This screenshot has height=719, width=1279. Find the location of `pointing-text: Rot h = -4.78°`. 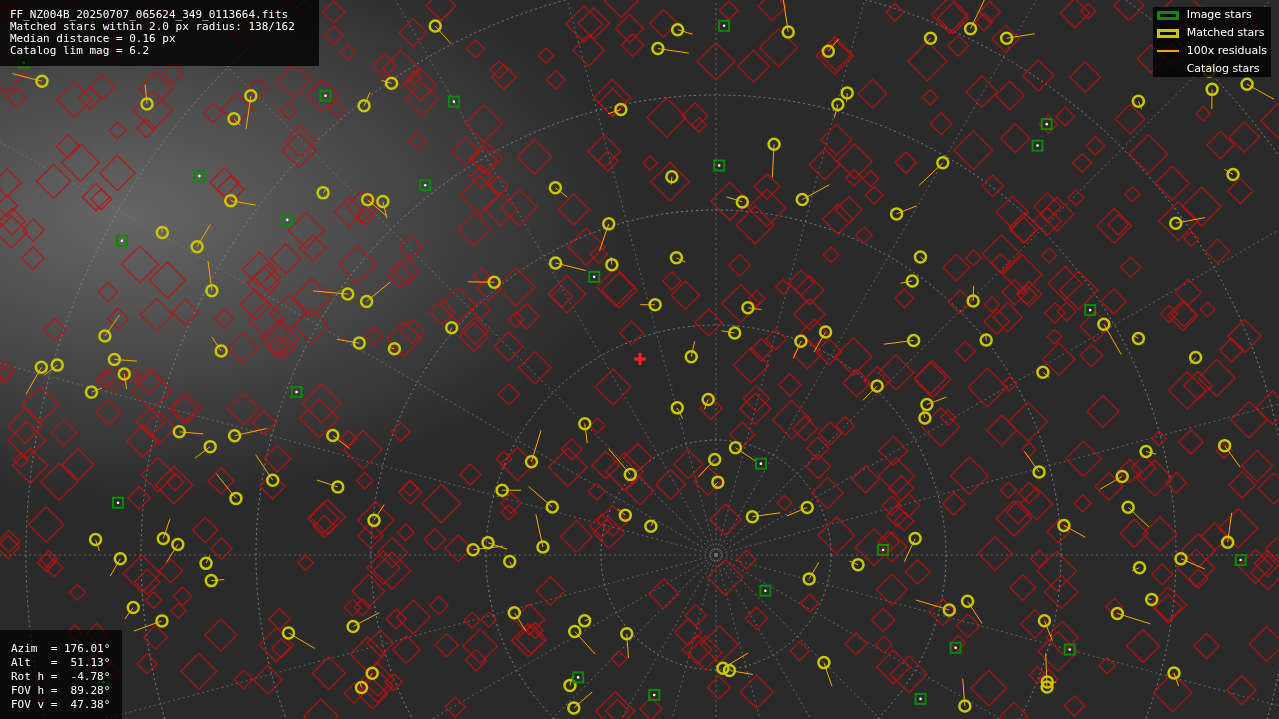

pointing-text: Rot h = -4.78° is located at coordinates (61, 677).